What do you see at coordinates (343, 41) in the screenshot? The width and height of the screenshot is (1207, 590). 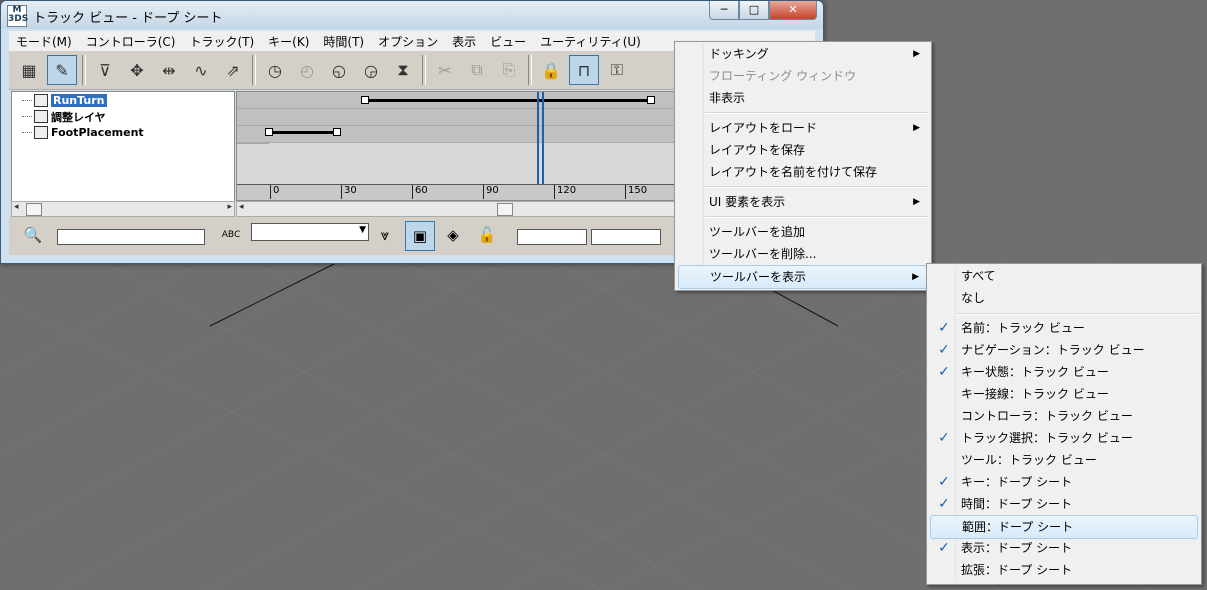 I see `menu-time: 時間(T)` at bounding box center [343, 41].